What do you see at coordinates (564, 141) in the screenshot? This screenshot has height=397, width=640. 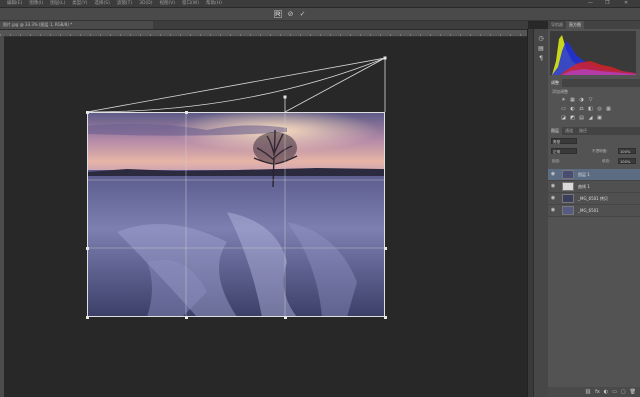 I see `layer-filter-select: 类型` at bounding box center [564, 141].